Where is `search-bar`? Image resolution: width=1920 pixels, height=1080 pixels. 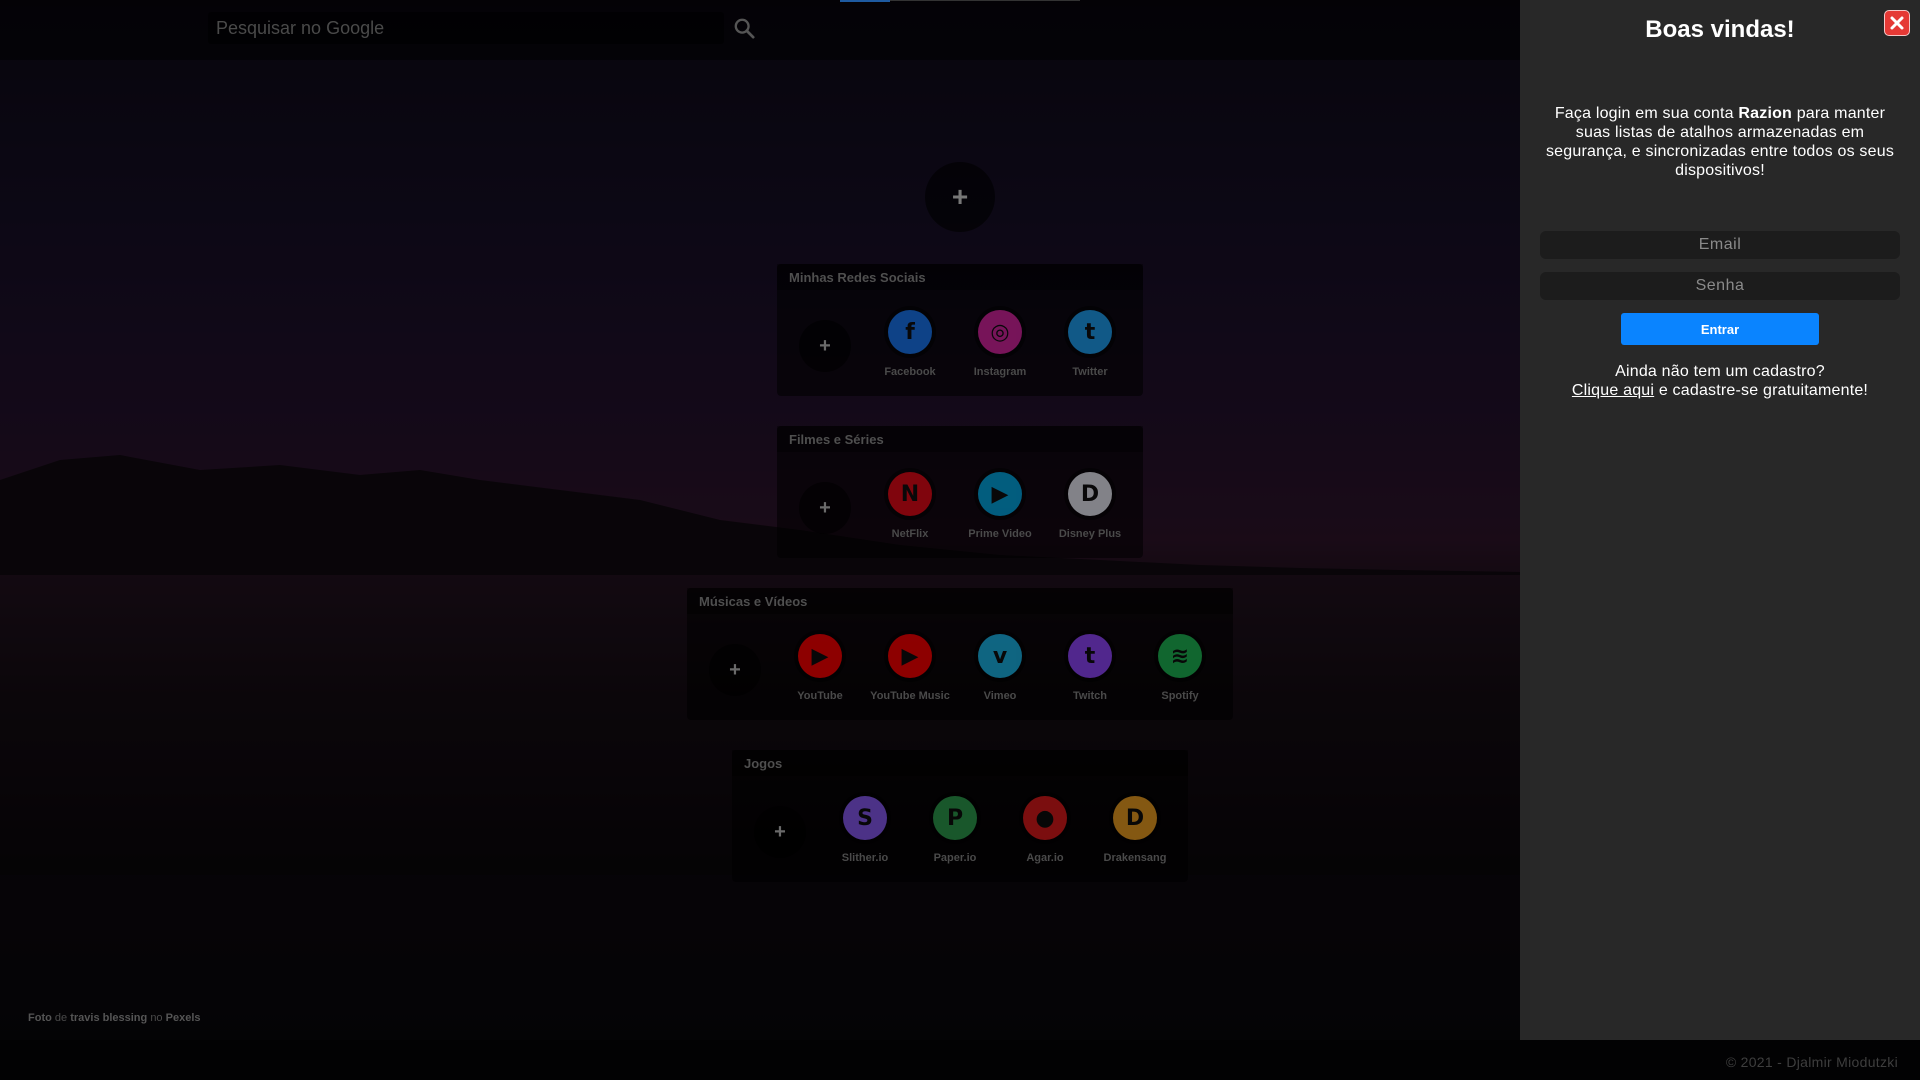 search-bar is located at coordinates (488, 28).